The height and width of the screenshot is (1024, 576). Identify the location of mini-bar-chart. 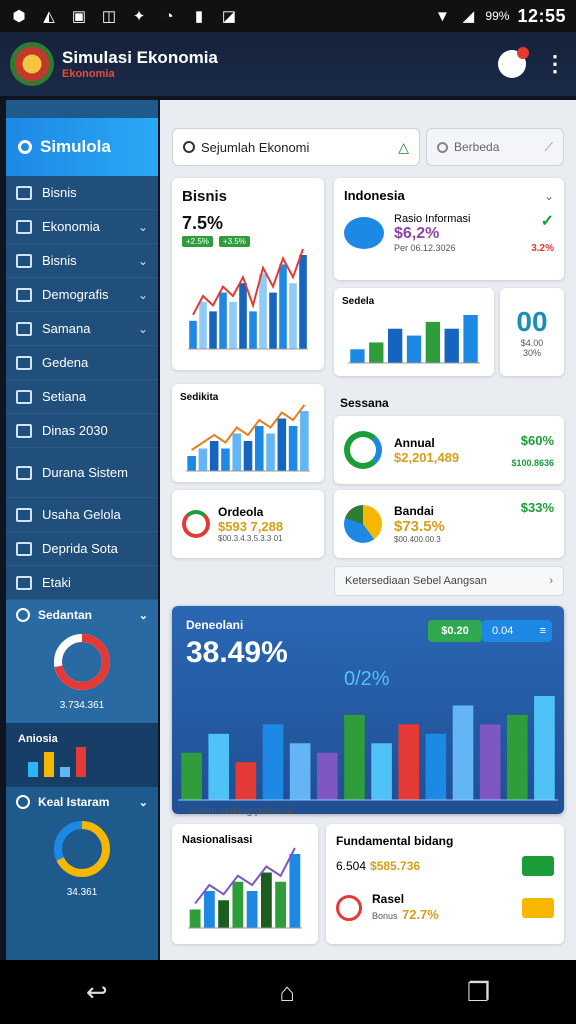
(57, 762).